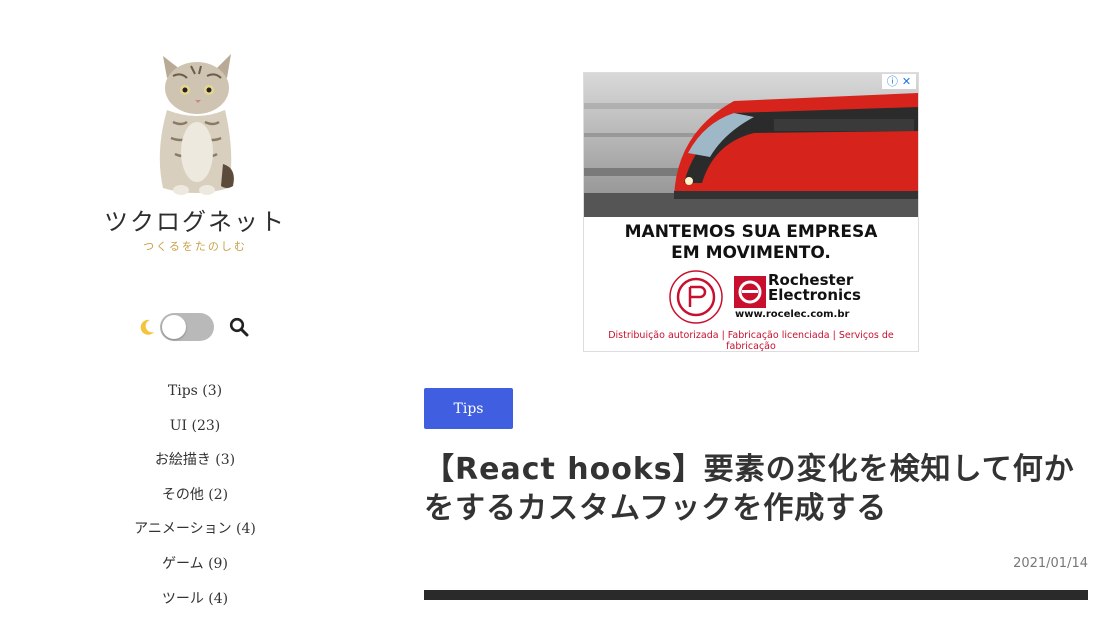 The image size is (1109, 622). I want to click on category-item: ゲーム (9), so click(195, 570).